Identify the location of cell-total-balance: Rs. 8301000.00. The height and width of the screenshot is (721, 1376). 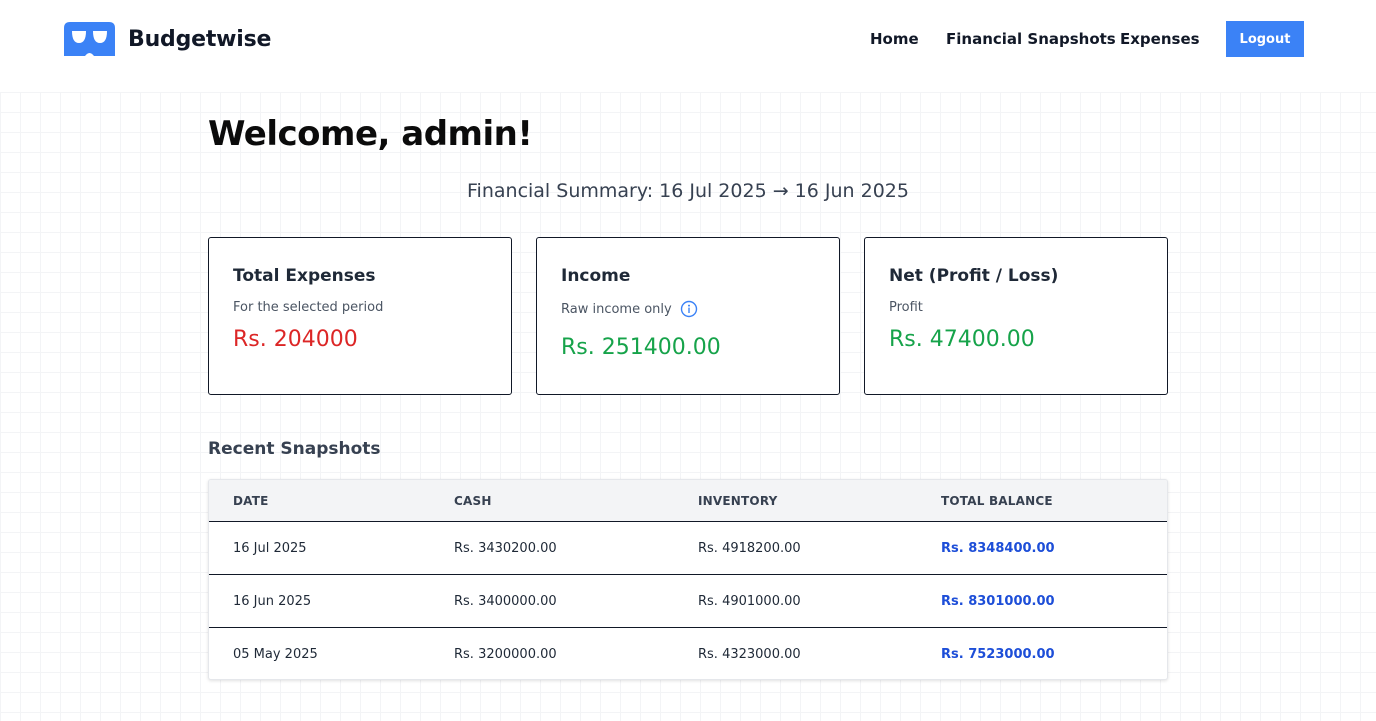
(998, 601).